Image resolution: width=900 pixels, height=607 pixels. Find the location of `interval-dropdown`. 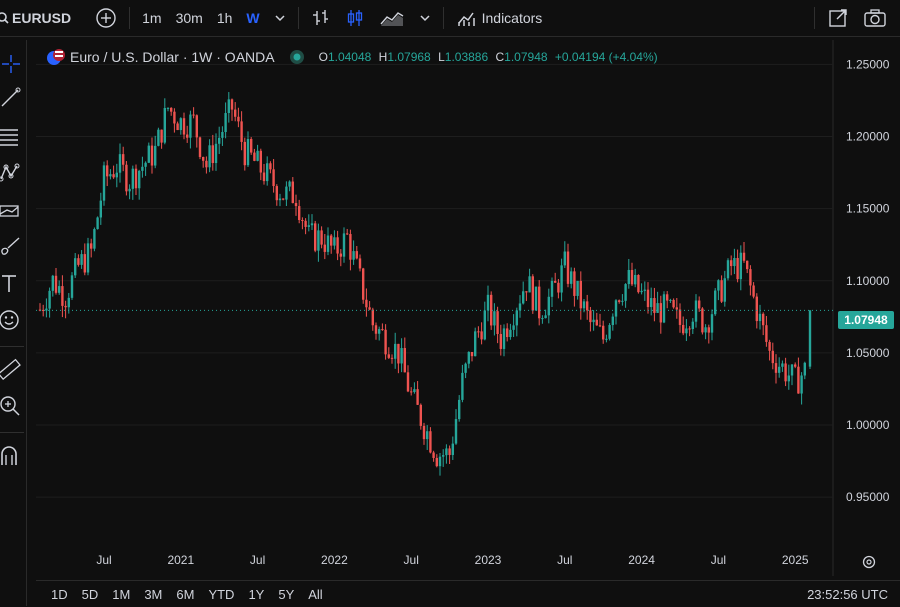

interval-dropdown is located at coordinates (280, 18).